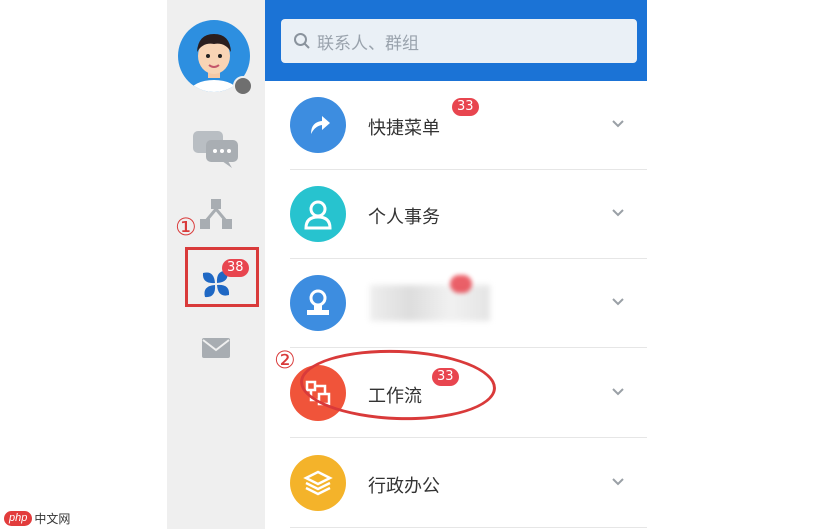  I want to click on menu-item-blurred, so click(468, 303).